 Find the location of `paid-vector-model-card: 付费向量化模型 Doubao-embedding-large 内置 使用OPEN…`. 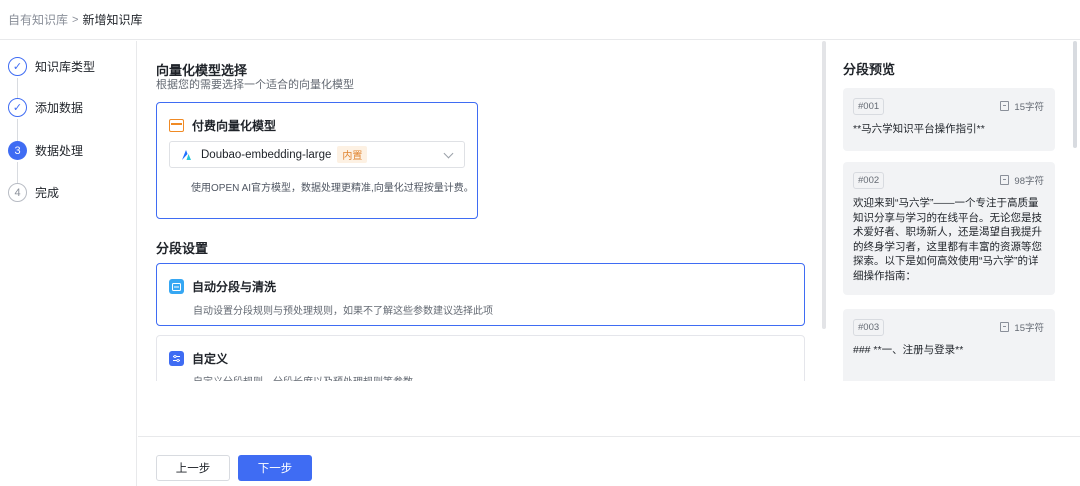

paid-vector-model-card: 付费向量化模型 Doubao-embedding-large 内置 使用OPEN… is located at coordinates (317, 160).